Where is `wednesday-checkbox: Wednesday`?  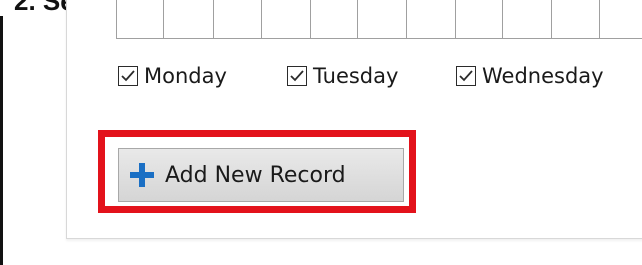 wednesday-checkbox: Wednesday is located at coordinates (530, 76).